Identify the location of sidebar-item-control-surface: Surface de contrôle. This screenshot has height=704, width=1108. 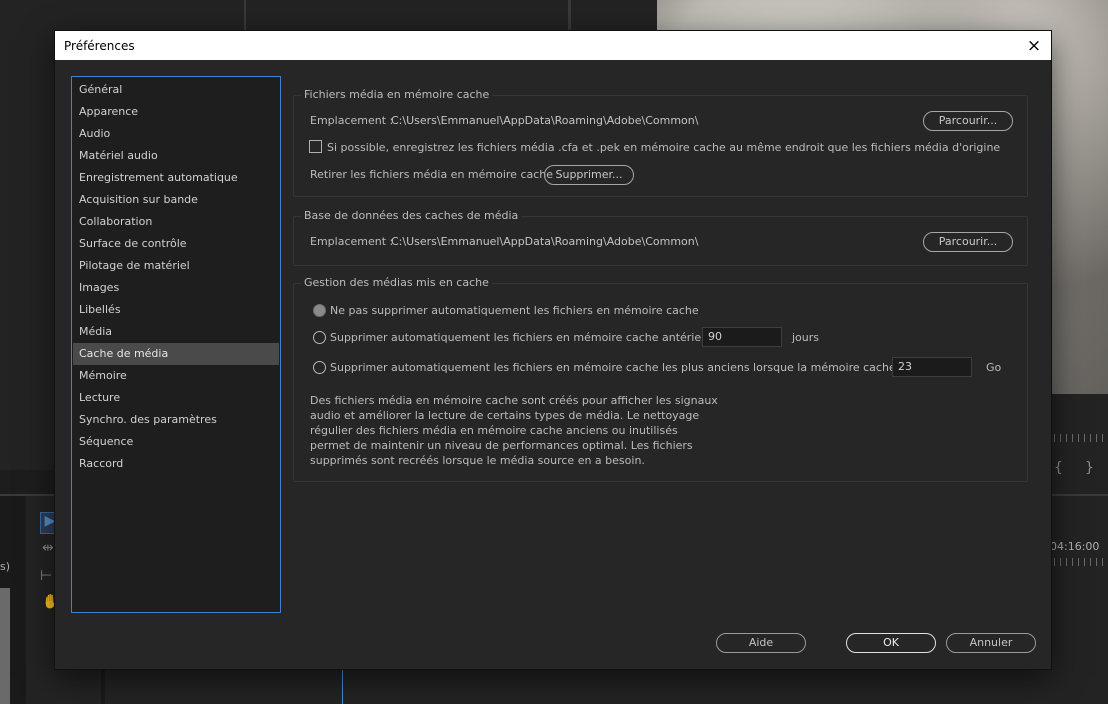
(176, 244).